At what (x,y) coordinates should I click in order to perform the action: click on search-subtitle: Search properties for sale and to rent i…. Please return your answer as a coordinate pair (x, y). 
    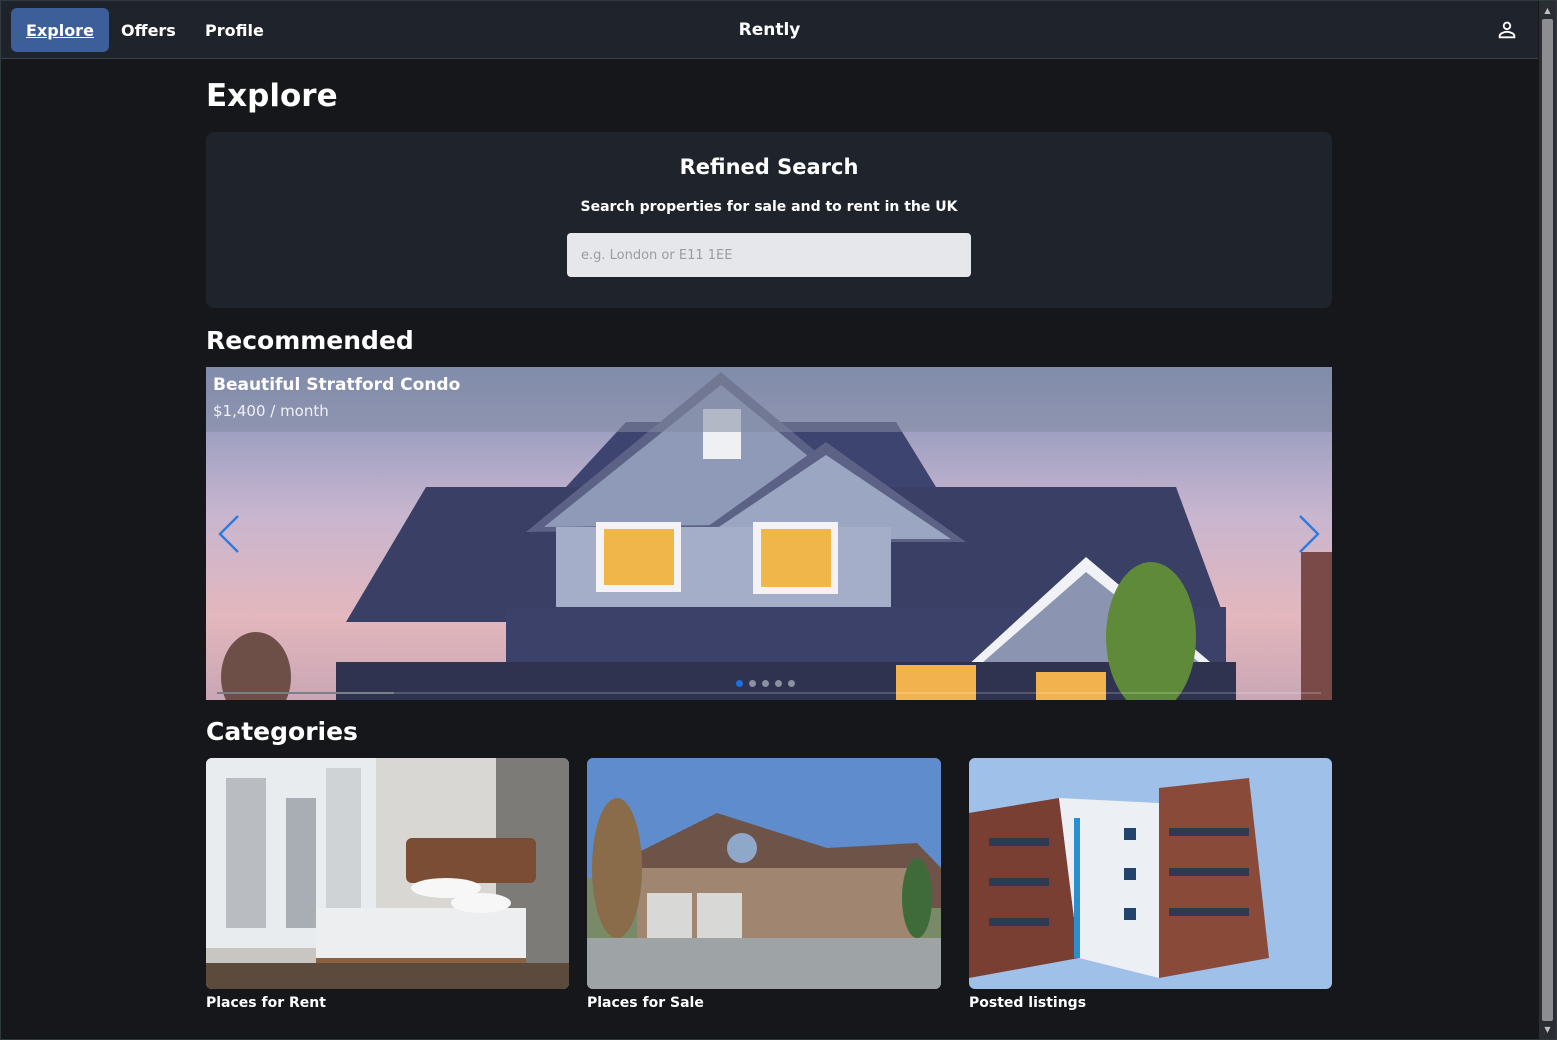
    Looking at the image, I should click on (769, 207).